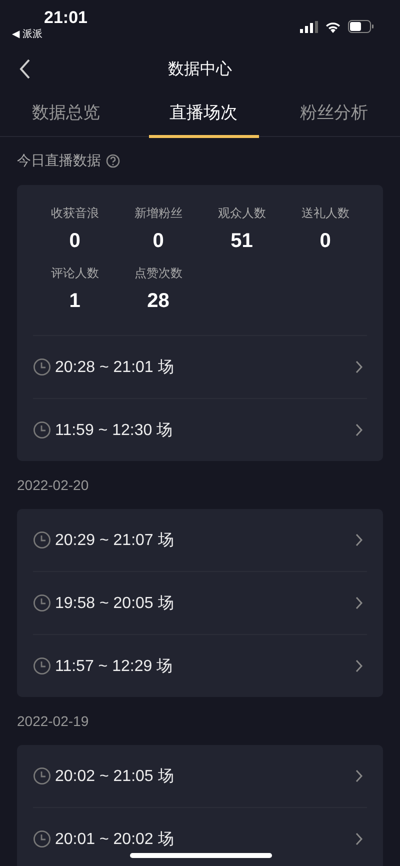 Image resolution: width=400 pixels, height=866 pixels. What do you see at coordinates (200, 367) in the screenshot?
I see `session-row: 20:28 ~ 21:01 场` at bounding box center [200, 367].